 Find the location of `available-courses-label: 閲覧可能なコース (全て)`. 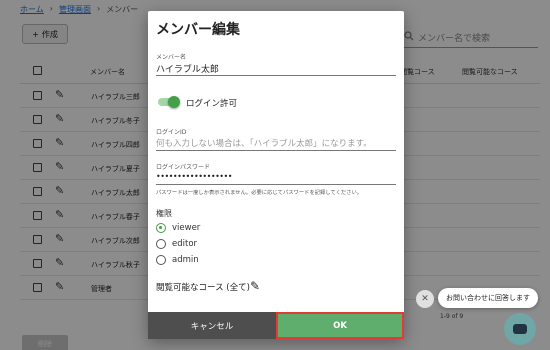

available-courses-label: 閲覧可能なコース (全て) is located at coordinates (203, 288).